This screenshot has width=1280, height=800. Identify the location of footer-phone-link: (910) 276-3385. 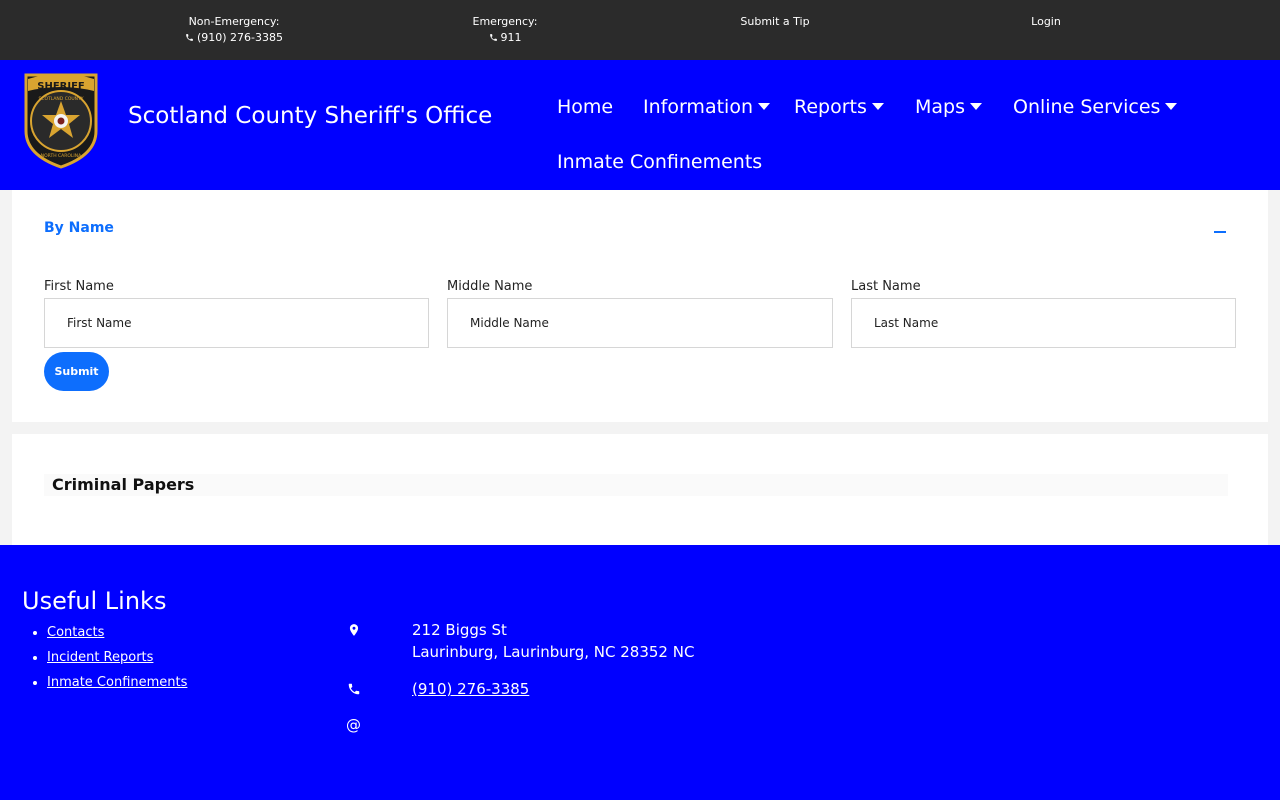
(470, 689).